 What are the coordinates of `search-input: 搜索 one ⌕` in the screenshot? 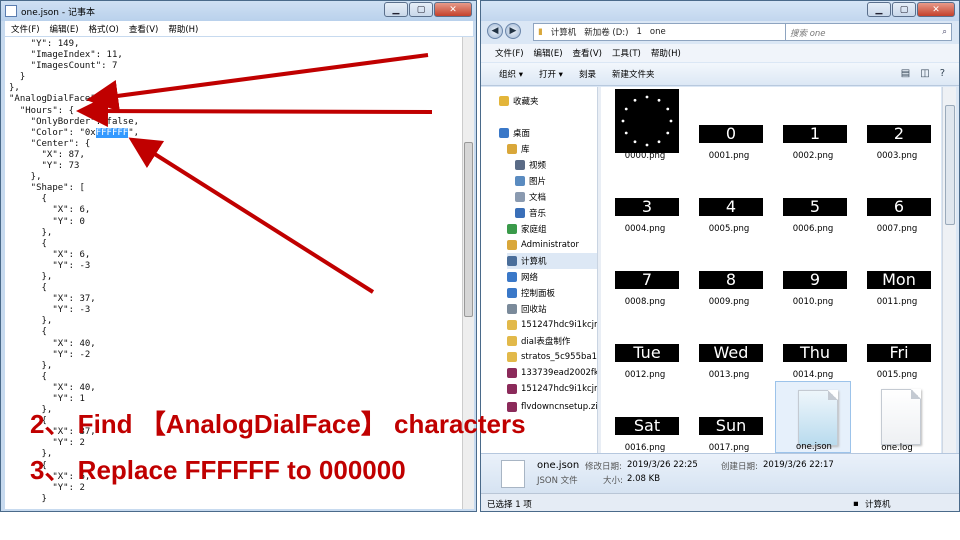 It's located at (868, 32).